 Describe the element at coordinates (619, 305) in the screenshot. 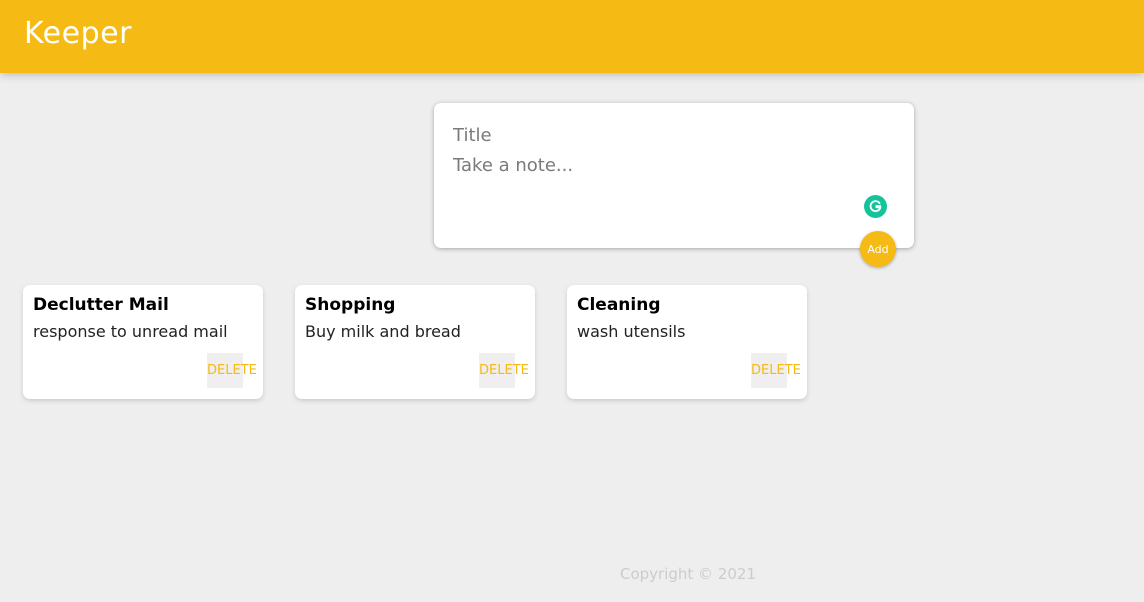

I see `note-title: Cleaning` at that location.